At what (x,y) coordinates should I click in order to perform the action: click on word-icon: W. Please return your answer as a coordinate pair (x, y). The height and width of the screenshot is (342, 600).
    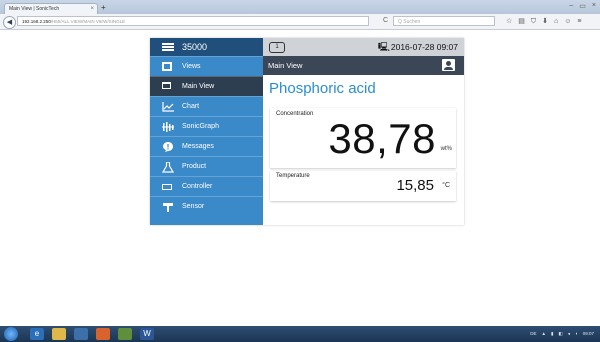
    Looking at the image, I should click on (147, 334).